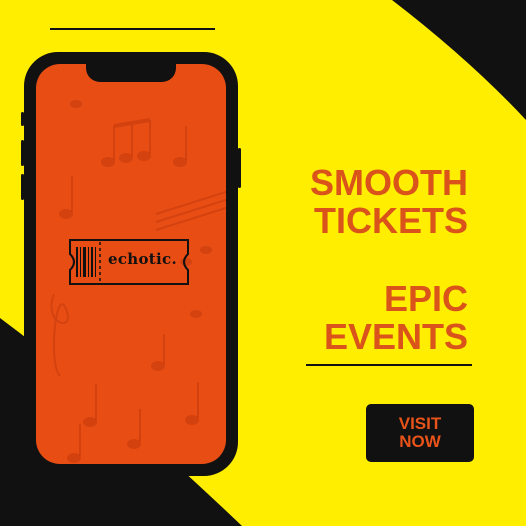 This screenshot has height=526, width=526. Describe the element at coordinates (131, 73) in the screenshot. I see `phone-notch` at that location.